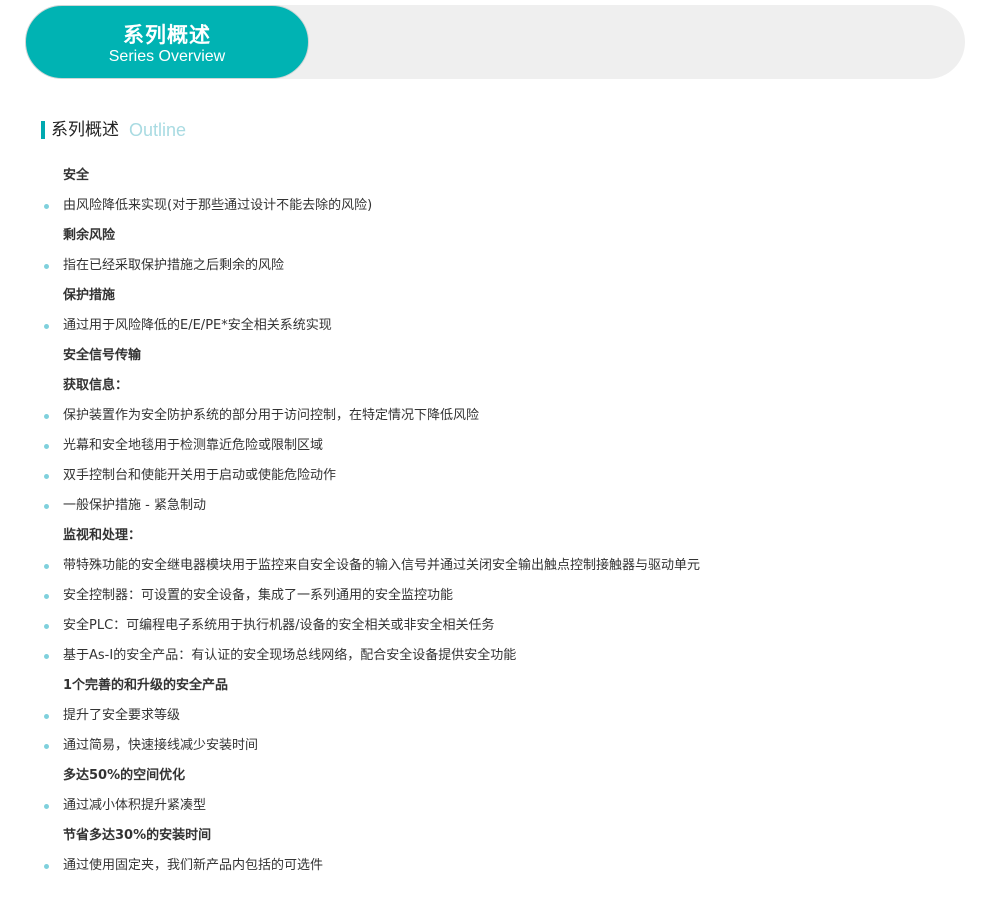 This screenshot has height=906, width=990. What do you see at coordinates (495, 866) in the screenshot?
I see `list-item: 通过使用固定夹，我们新产品内包括的可选件` at bounding box center [495, 866].